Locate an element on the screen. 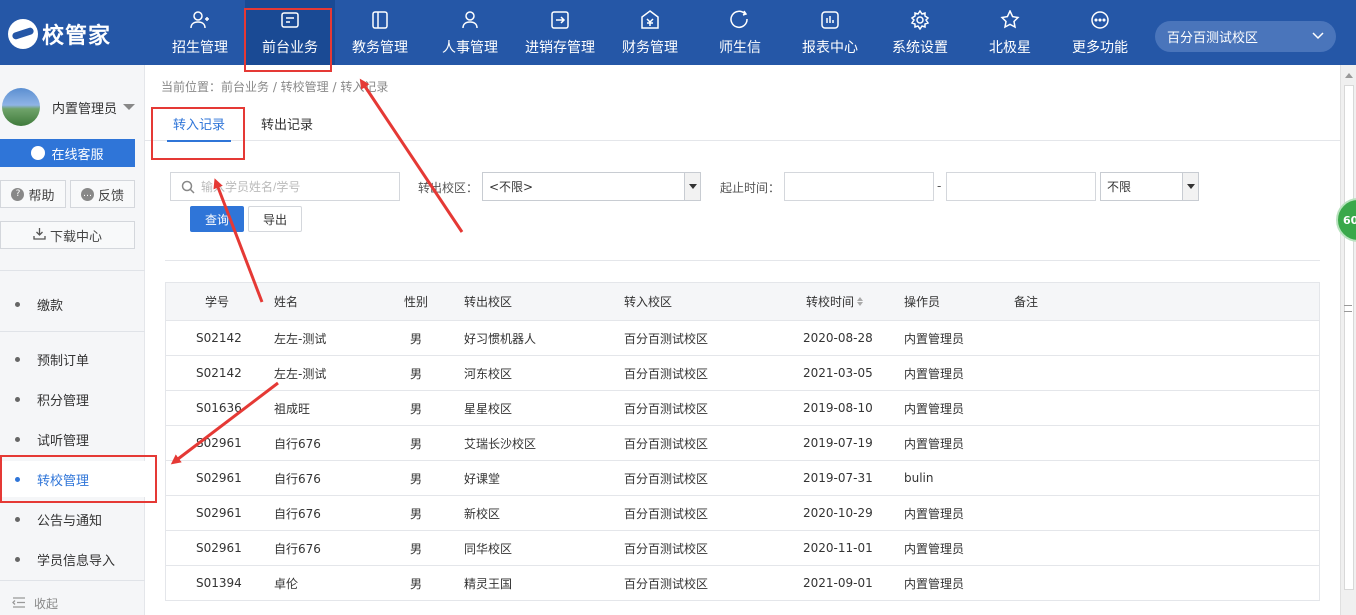  user-menu: 内置管理员 is located at coordinates (72, 107).